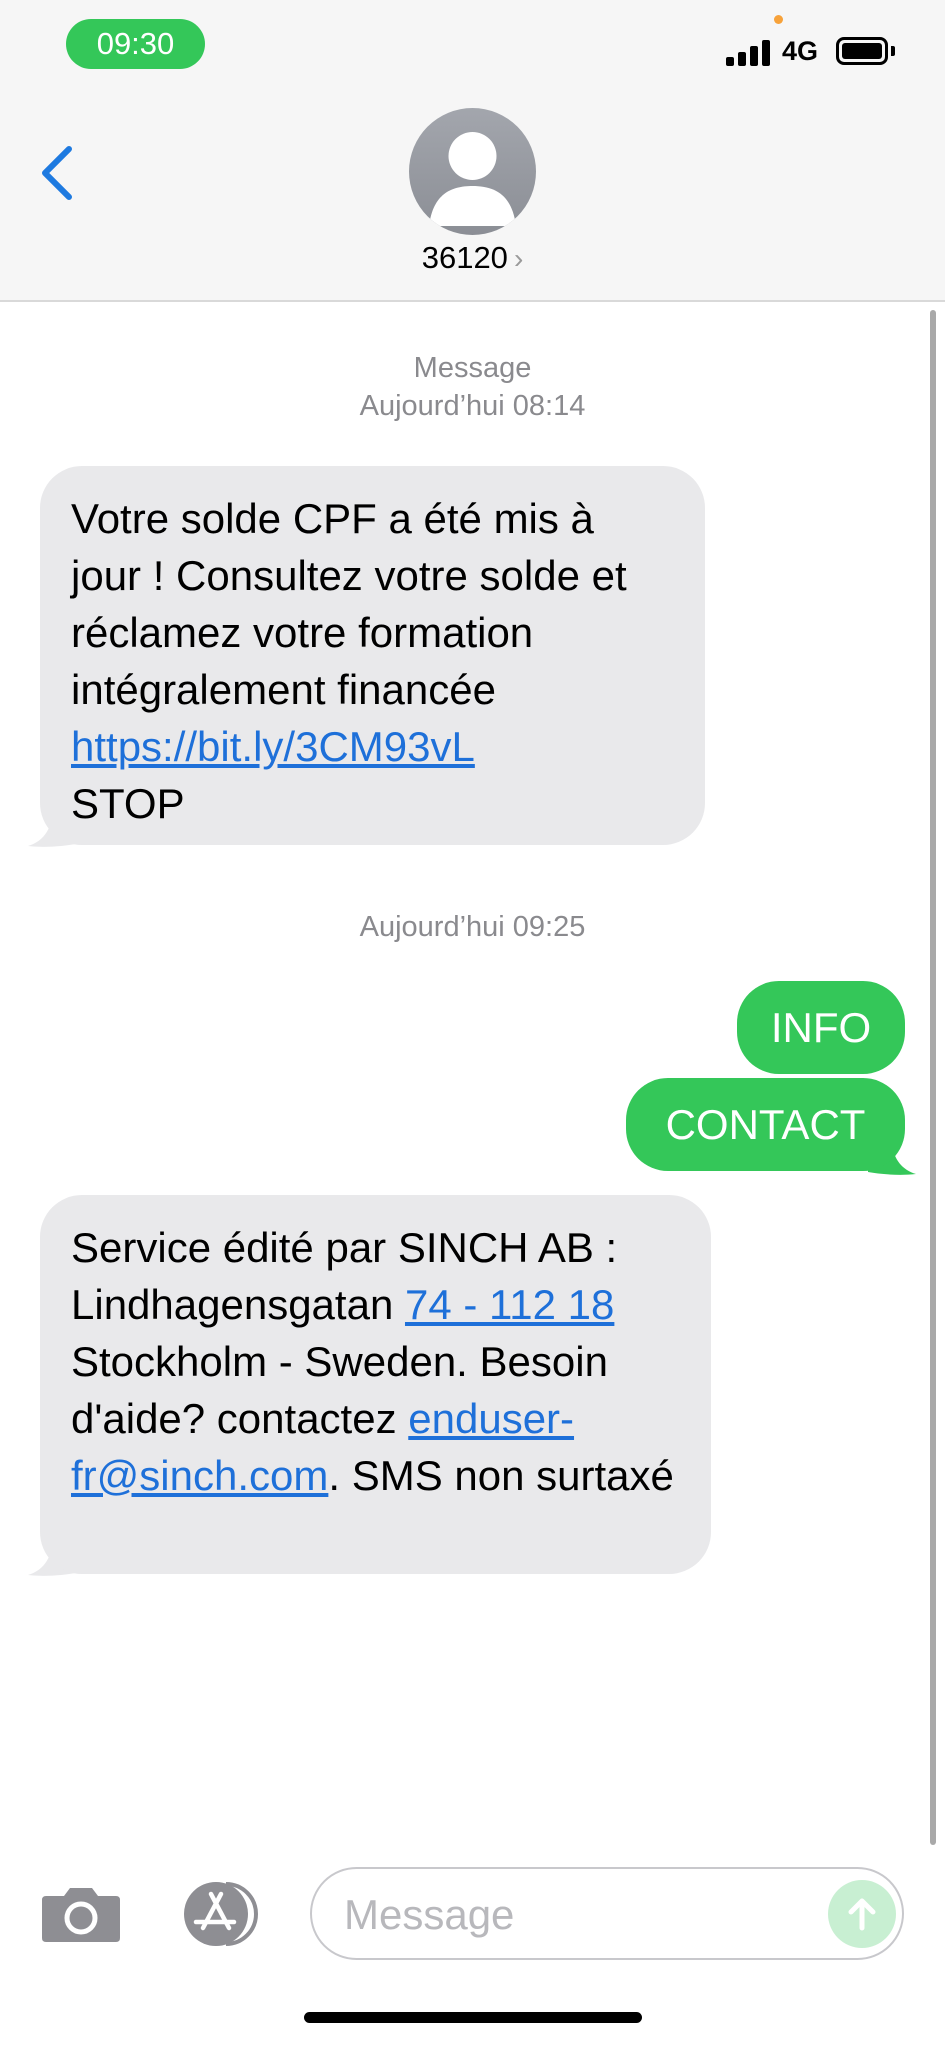 Image resolution: width=945 pixels, height=2048 pixels. I want to click on timestamp-2-time: 09:25, so click(549, 927).